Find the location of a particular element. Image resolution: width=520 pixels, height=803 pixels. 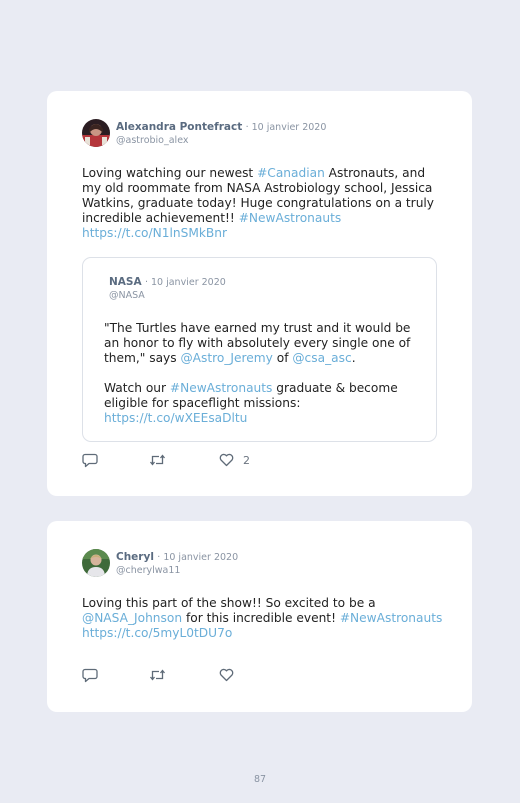

like-count: 2 is located at coordinates (246, 460).